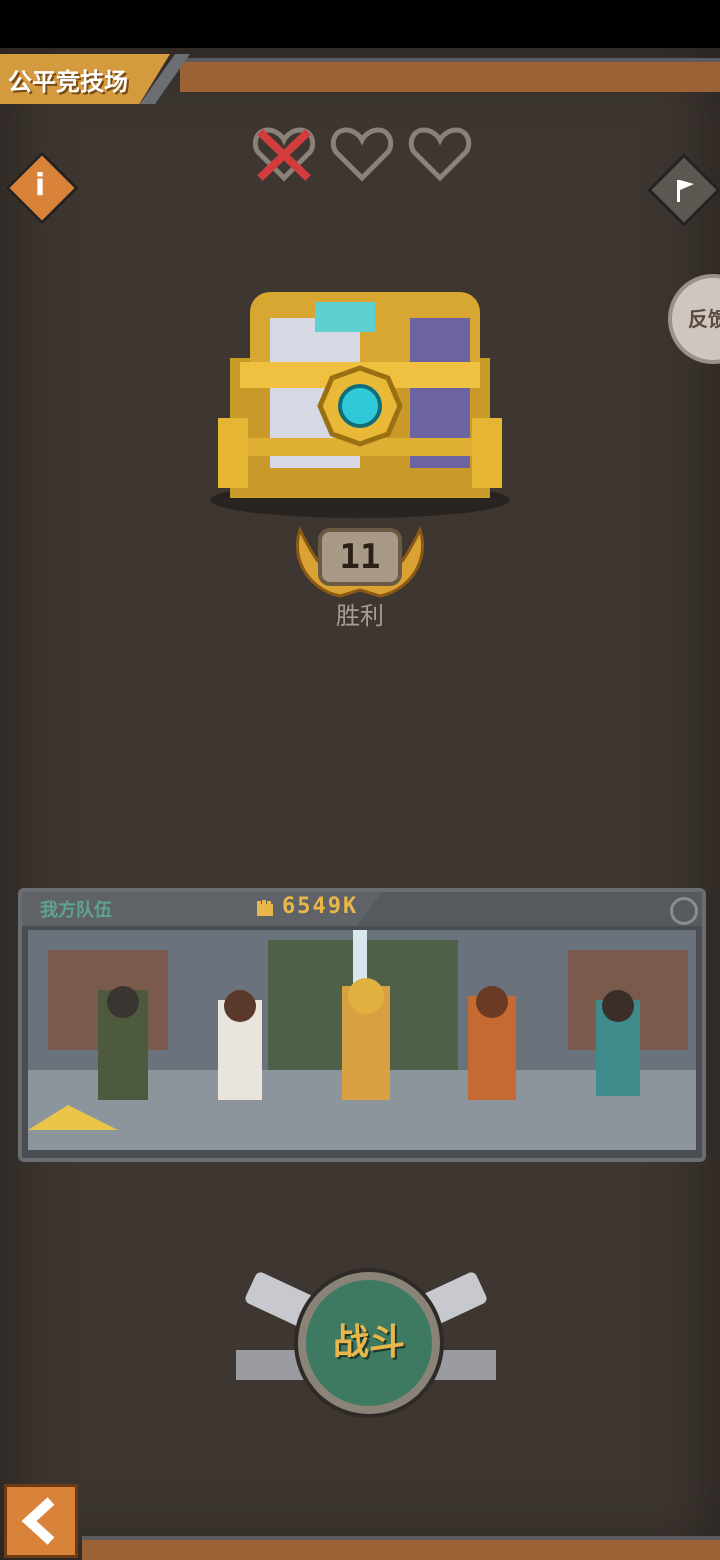 The width and height of the screenshot is (720, 1560). I want to click on team-header: 我方队伍 6549K, so click(362, 909).